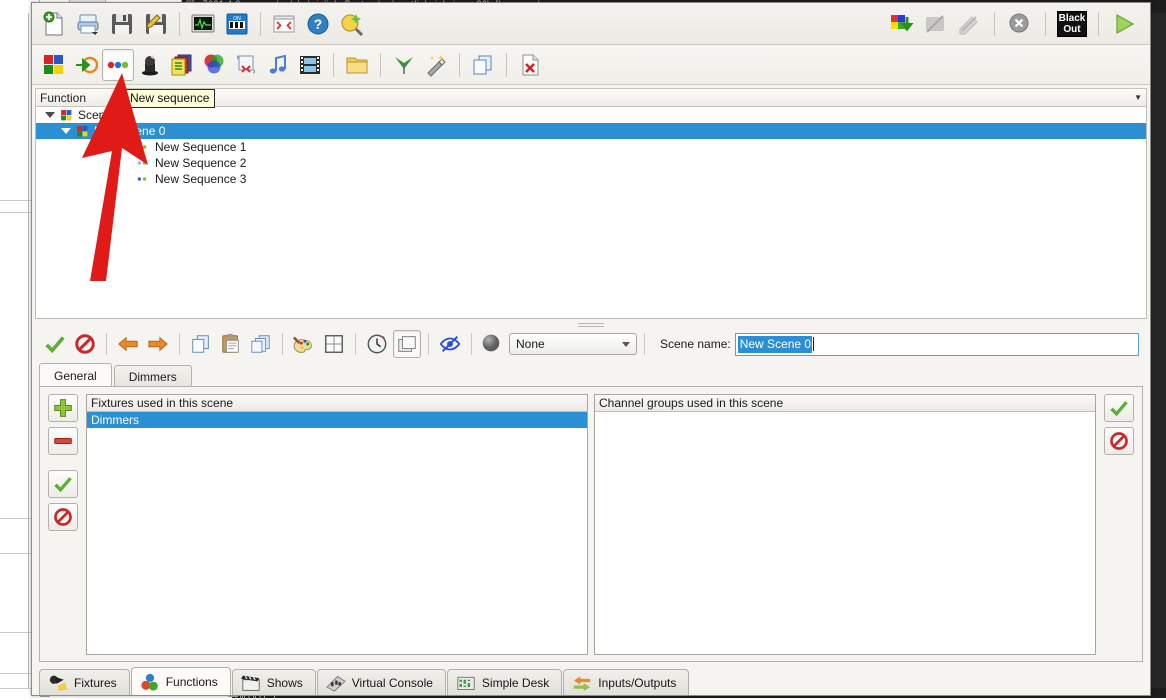  Describe the element at coordinates (86, 65) in the screenshot. I see `new-chaser-icon` at that location.